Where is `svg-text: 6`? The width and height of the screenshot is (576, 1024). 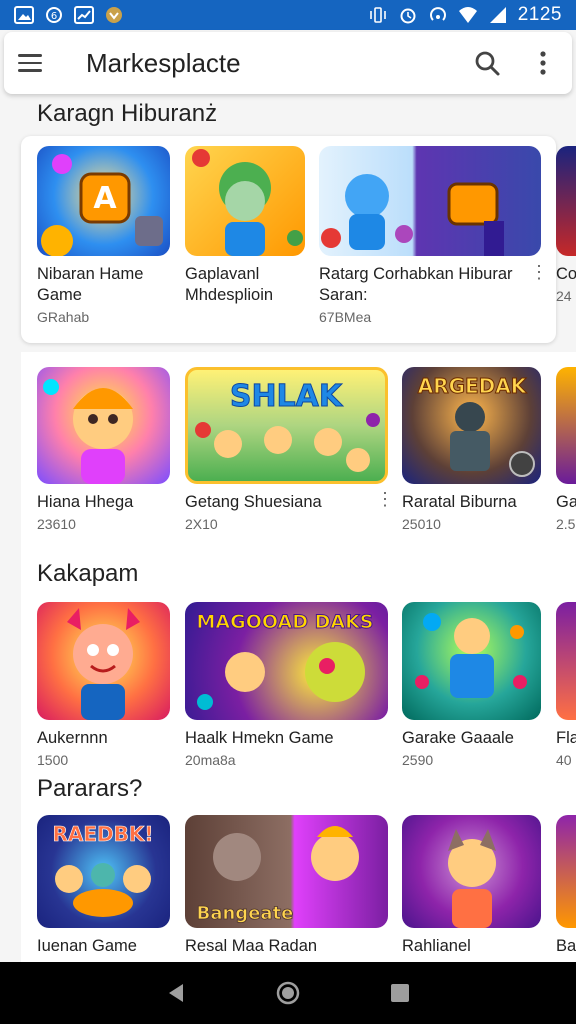
svg-text: 6 is located at coordinates (54, 16).